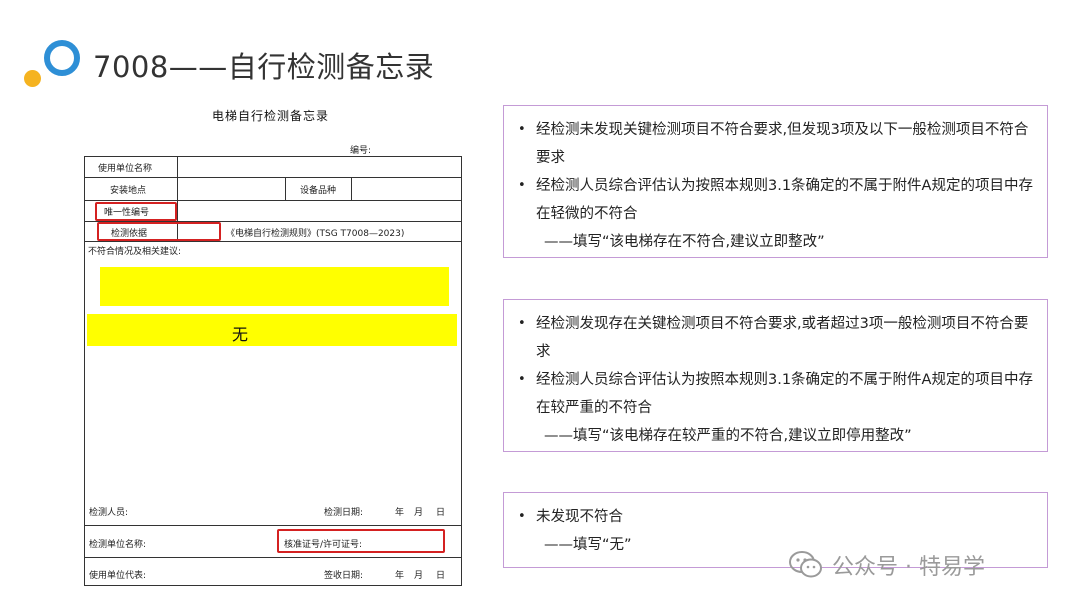 This screenshot has height=607, width=1080. Describe the element at coordinates (684, 242) in the screenshot. I see `fill-instruction: ——填写“该电梯存在不符合,建议立即整改”` at that location.